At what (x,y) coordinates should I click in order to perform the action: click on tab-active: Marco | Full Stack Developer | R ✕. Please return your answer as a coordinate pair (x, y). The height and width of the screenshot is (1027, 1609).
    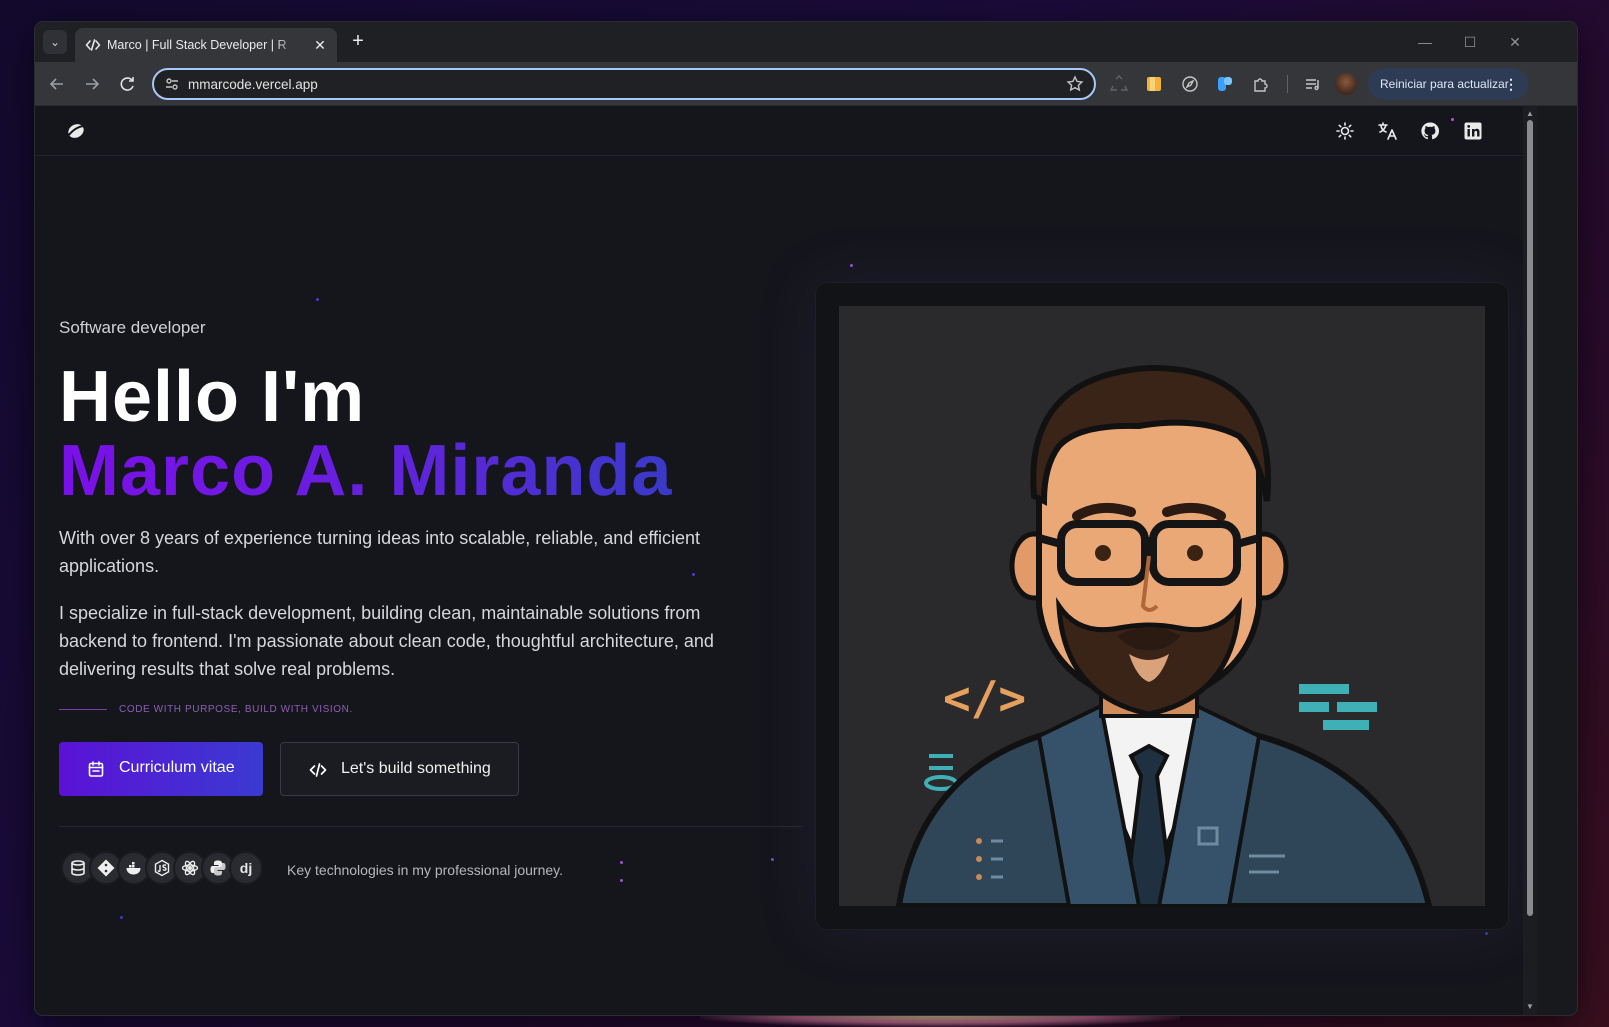
    Looking at the image, I should click on (206, 45).